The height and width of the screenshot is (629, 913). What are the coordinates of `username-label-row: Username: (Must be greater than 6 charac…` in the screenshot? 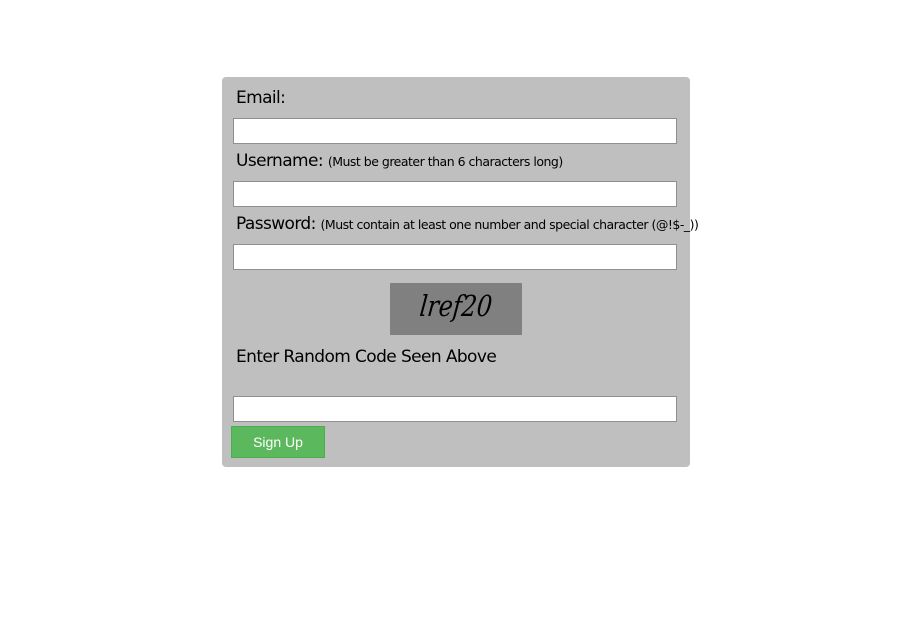 It's located at (399, 161).